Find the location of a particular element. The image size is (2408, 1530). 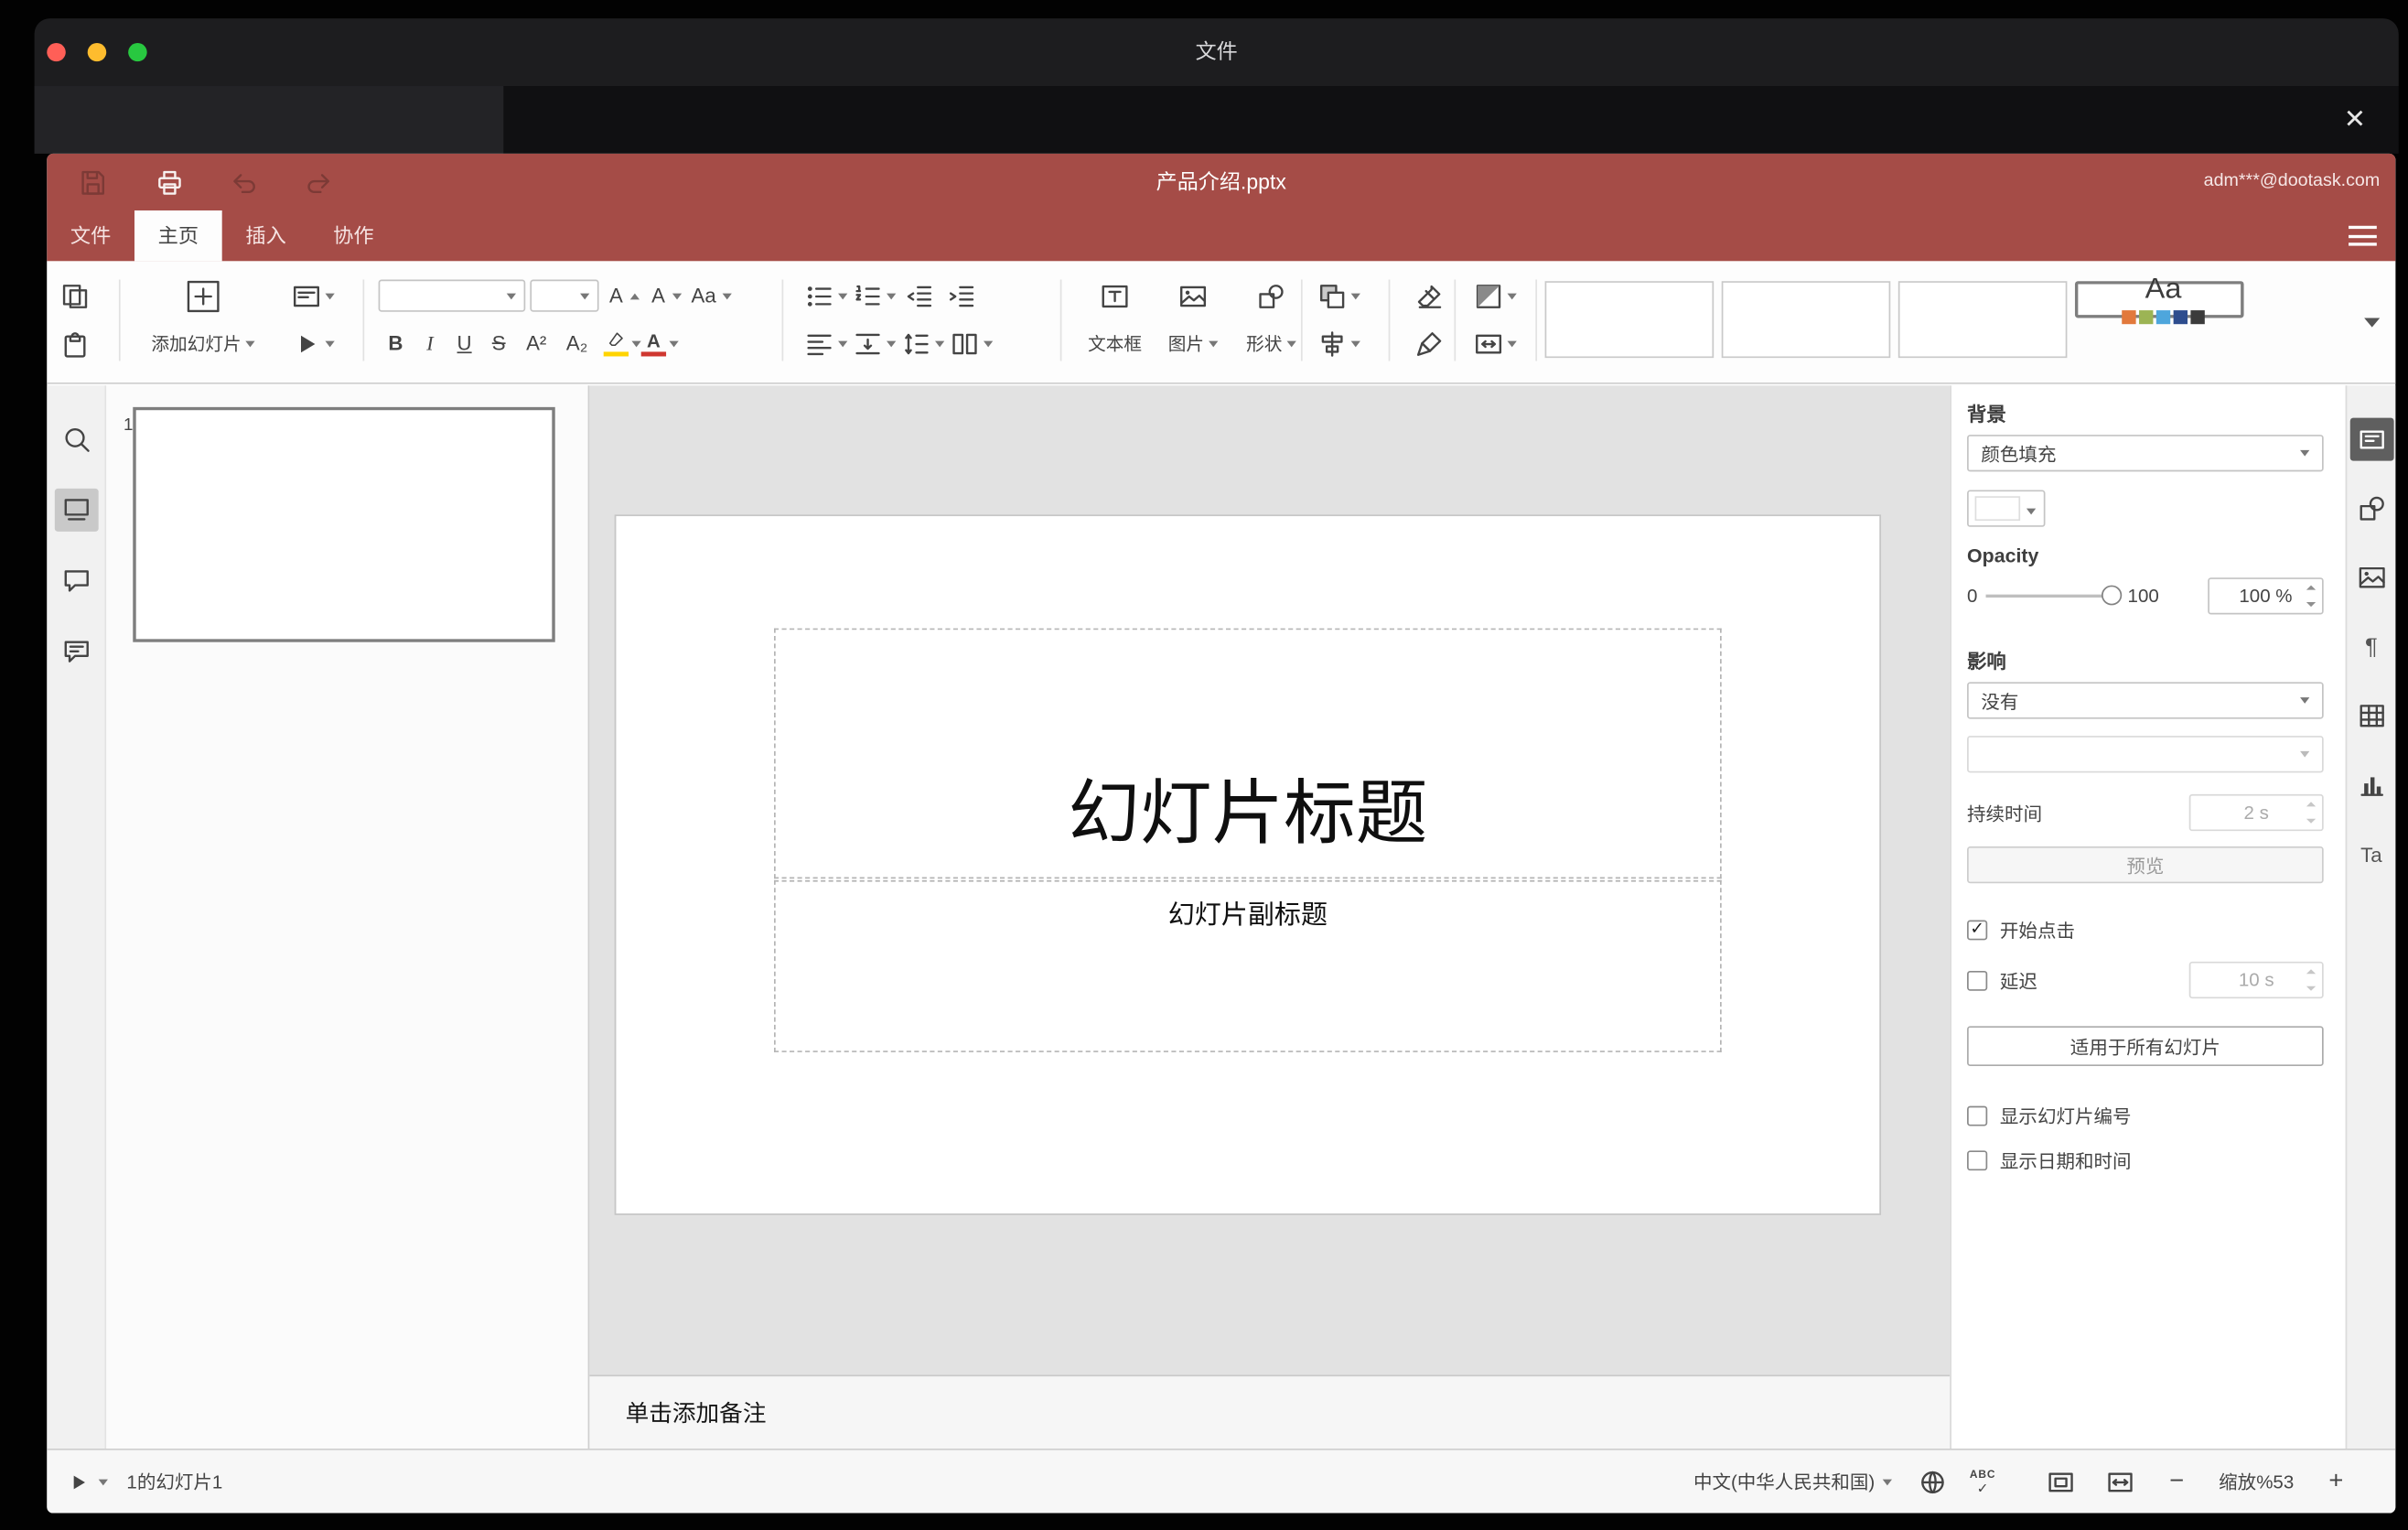

font-color-button: A is located at coordinates (659, 343).